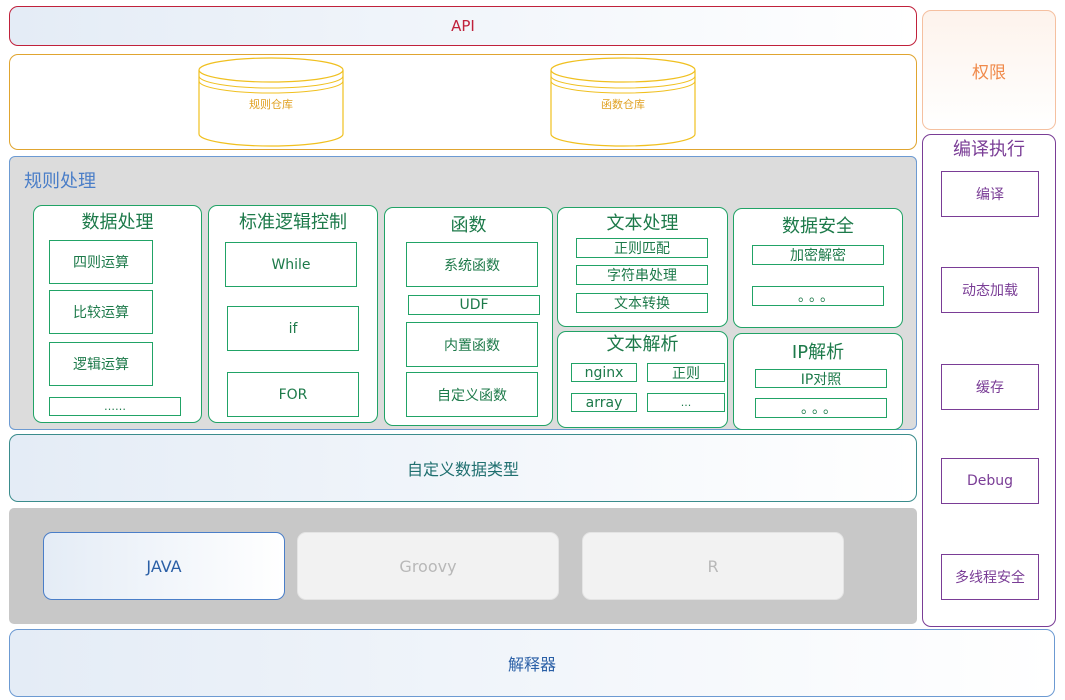 The image size is (1065, 700). Describe the element at coordinates (990, 387) in the screenshot. I see `cache-box: 缓存` at that location.